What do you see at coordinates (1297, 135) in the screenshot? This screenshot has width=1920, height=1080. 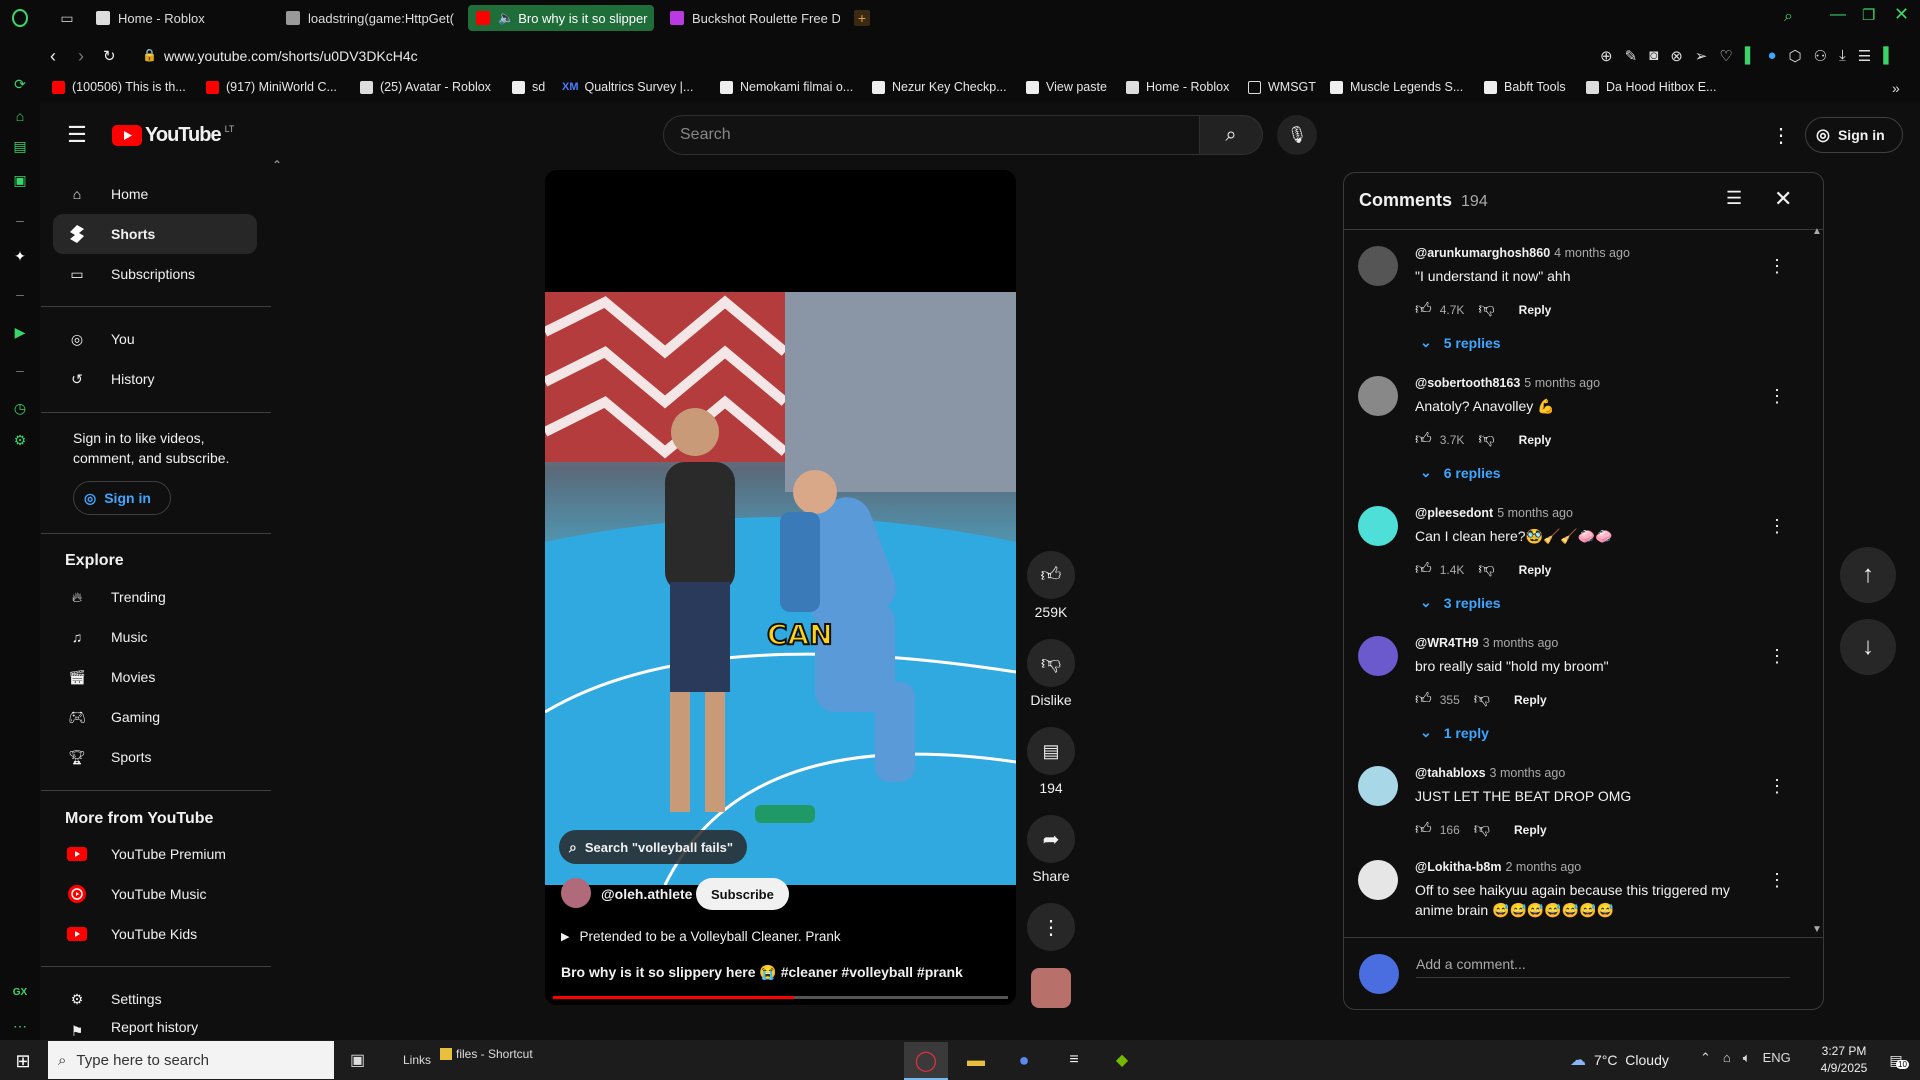 I see `voice-search-button: 🎙` at bounding box center [1297, 135].